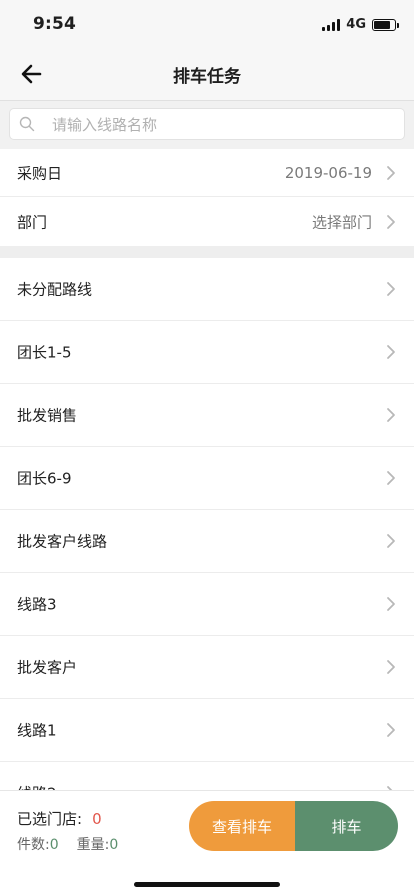  I want to click on nav-bar: 排车任务, so click(207, 74).